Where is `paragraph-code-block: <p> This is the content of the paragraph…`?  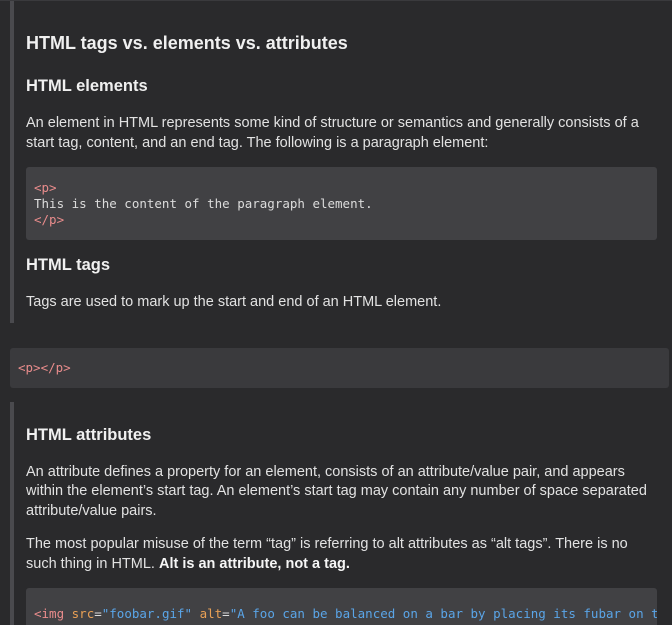 paragraph-code-block: <p> This is the content of the paragraph… is located at coordinates (341, 203).